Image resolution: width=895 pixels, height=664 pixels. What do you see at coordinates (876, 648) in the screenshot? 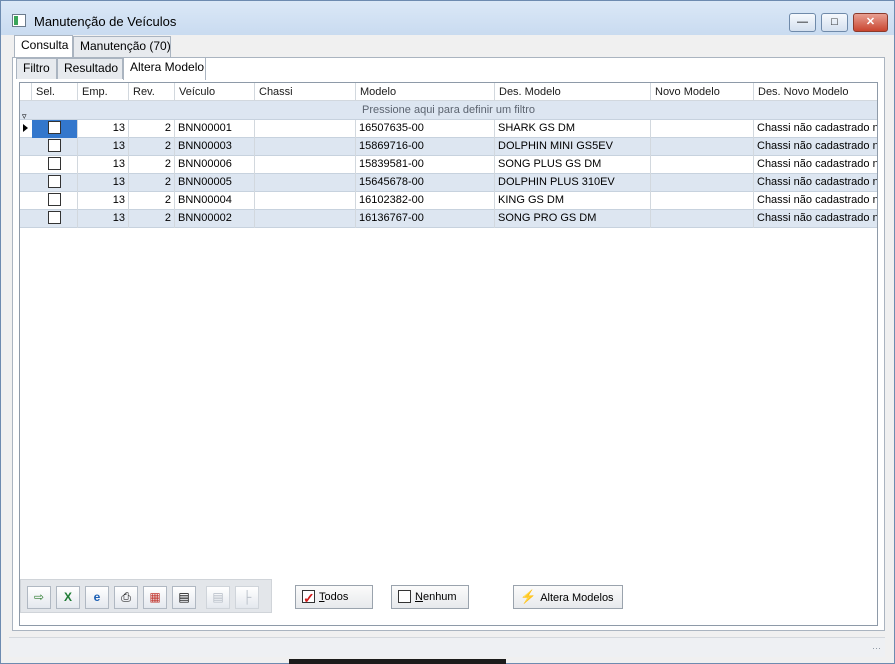
I see `resize-grip-icon: ⋯` at bounding box center [876, 648].